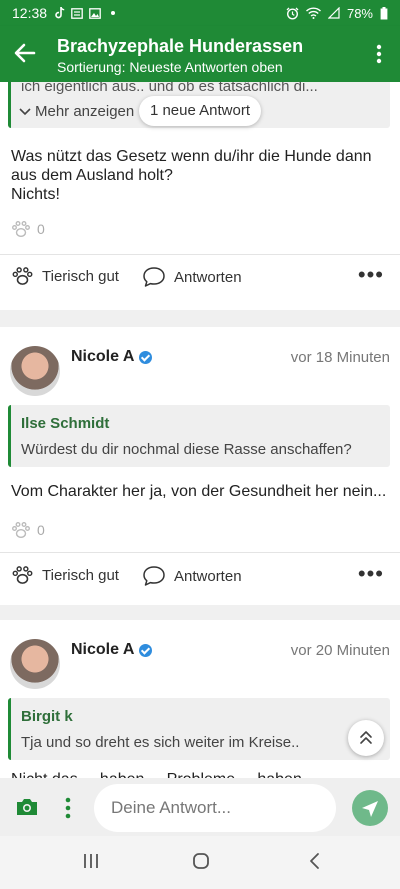 The width and height of the screenshot is (400, 889). What do you see at coordinates (359, 13) in the screenshot?
I see `battery-percent: 78%` at bounding box center [359, 13].